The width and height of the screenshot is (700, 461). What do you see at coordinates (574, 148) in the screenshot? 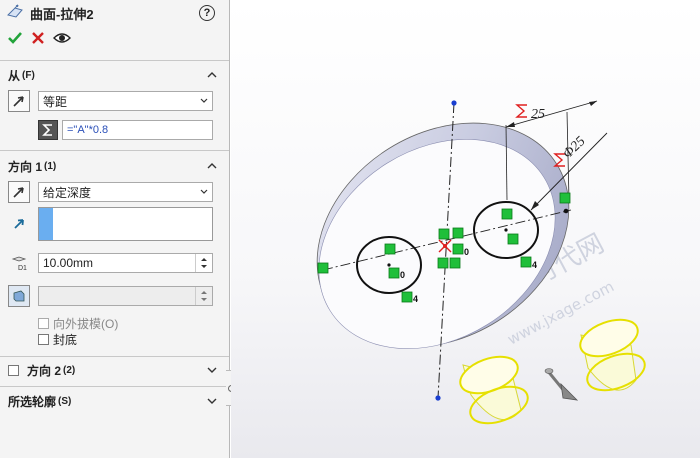
I see `dimension-phi25-value: Φ25` at bounding box center [574, 148].